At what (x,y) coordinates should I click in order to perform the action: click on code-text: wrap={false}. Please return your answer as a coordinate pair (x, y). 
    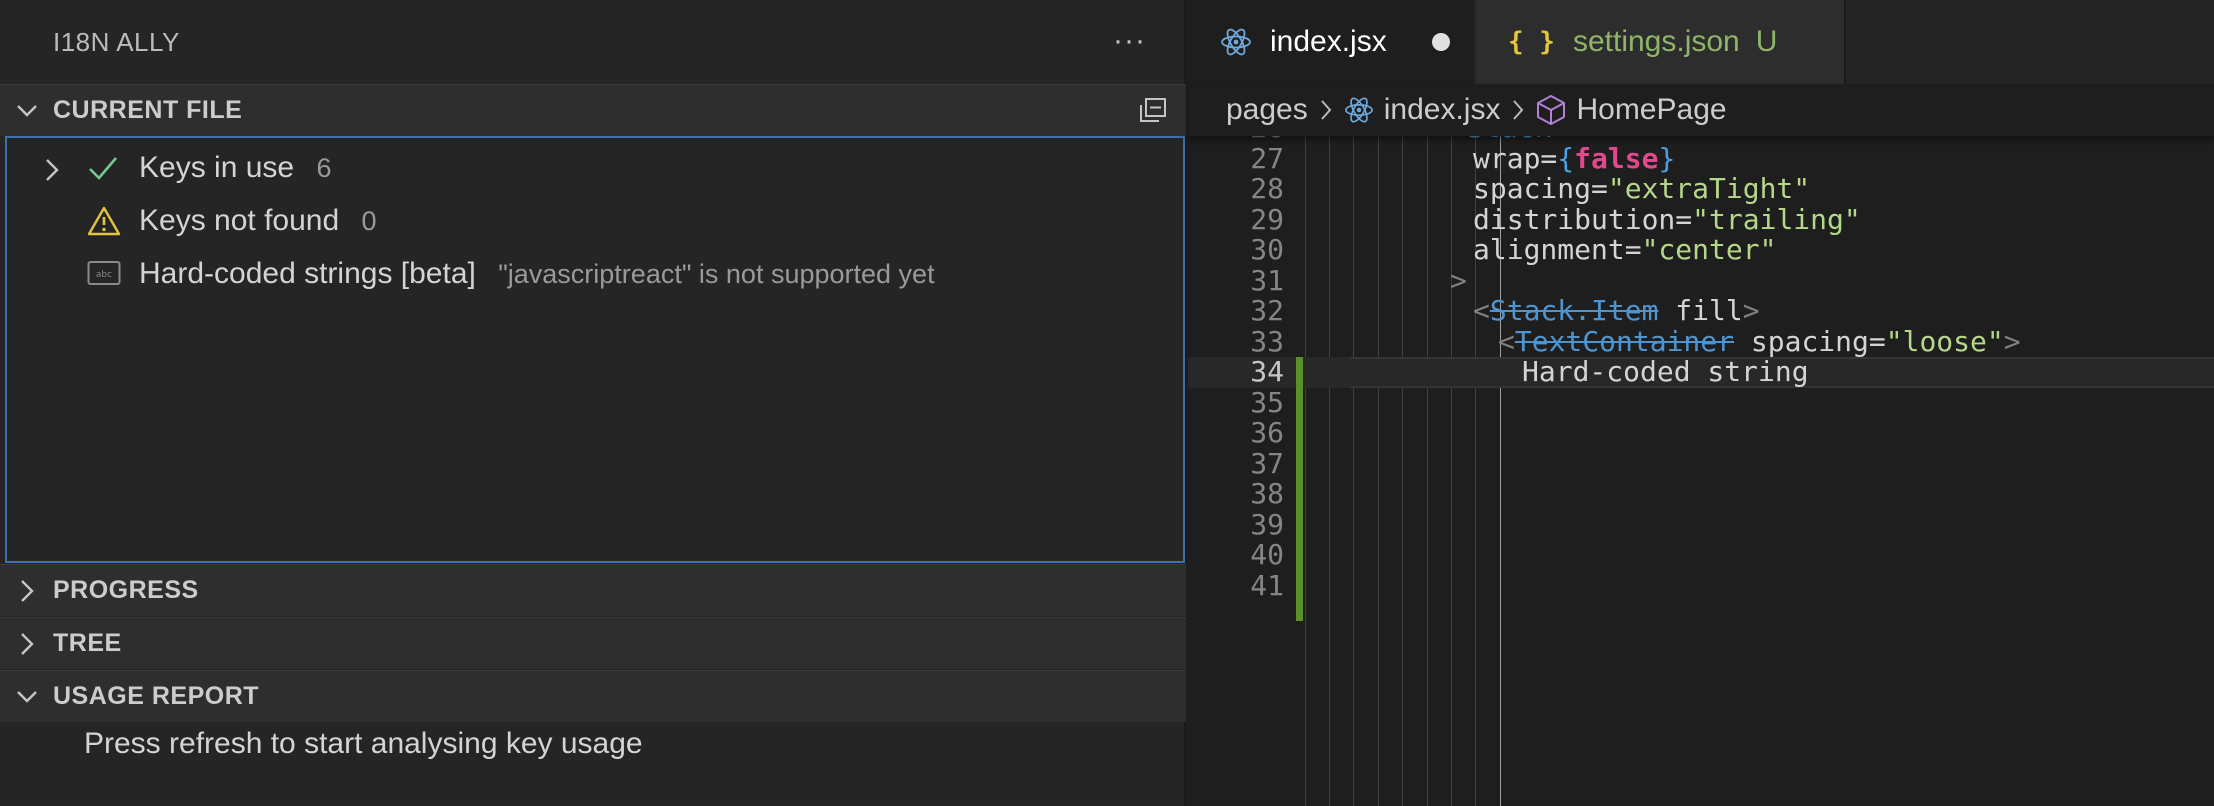
    Looking at the image, I should click on (1574, 158).